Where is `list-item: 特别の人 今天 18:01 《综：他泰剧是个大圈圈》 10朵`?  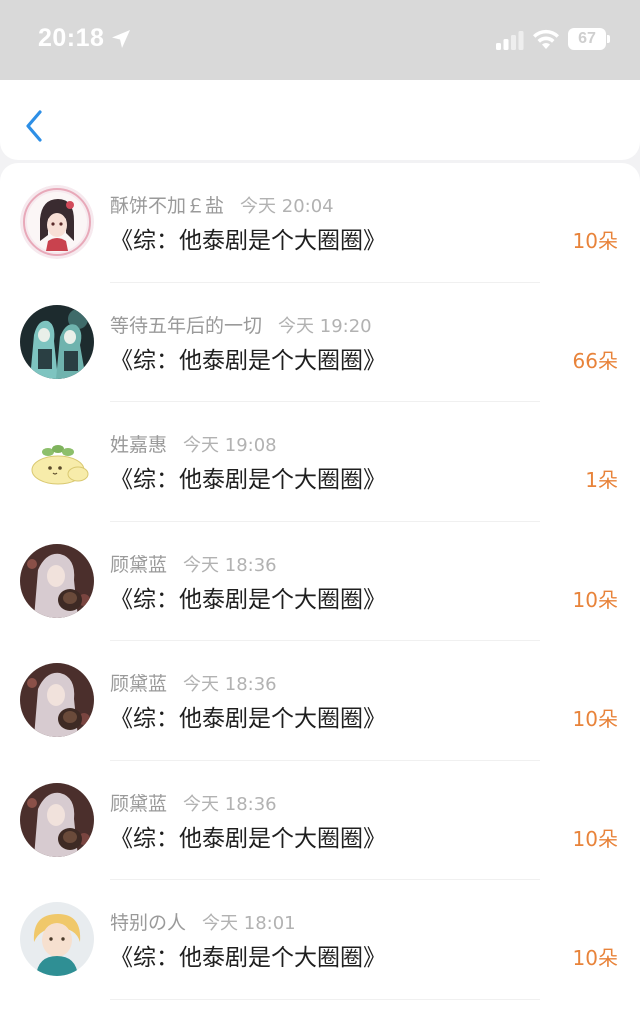 list-item: 特别の人 今天 18:01 《综：他泰剧是个大圈圈》 10朵 is located at coordinates (320, 940).